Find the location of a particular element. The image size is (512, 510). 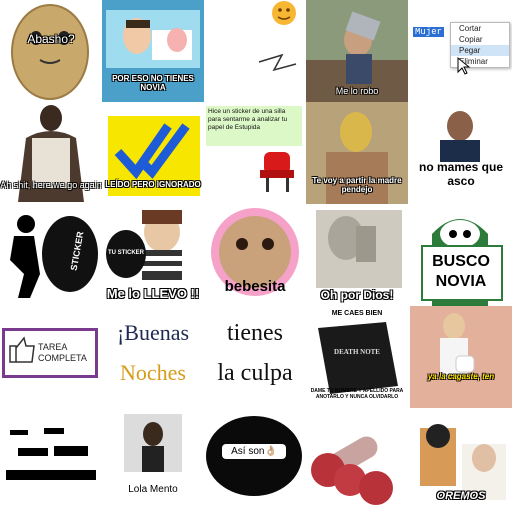

sticker-lola-mento: Lola Mento is located at coordinates (153, 459).